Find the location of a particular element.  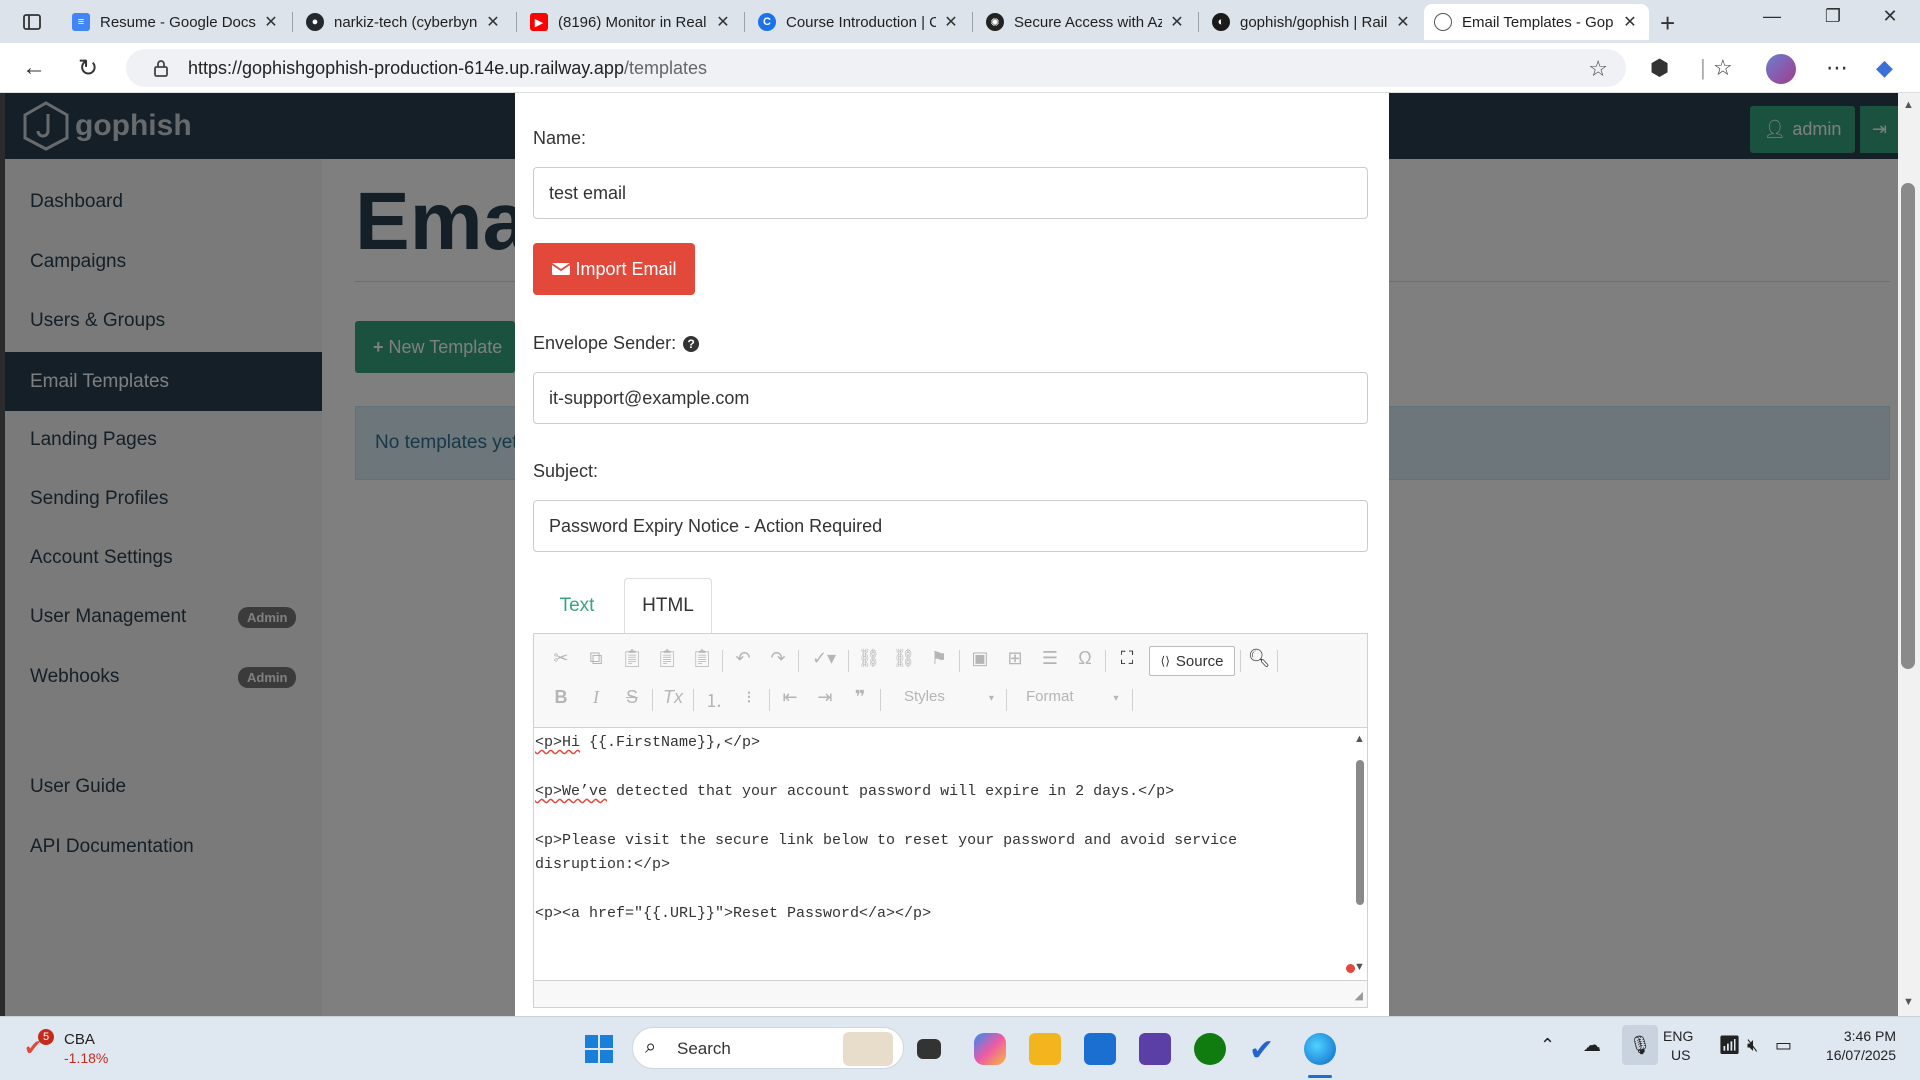

import-email-button: Import Email is located at coordinates (614, 269).